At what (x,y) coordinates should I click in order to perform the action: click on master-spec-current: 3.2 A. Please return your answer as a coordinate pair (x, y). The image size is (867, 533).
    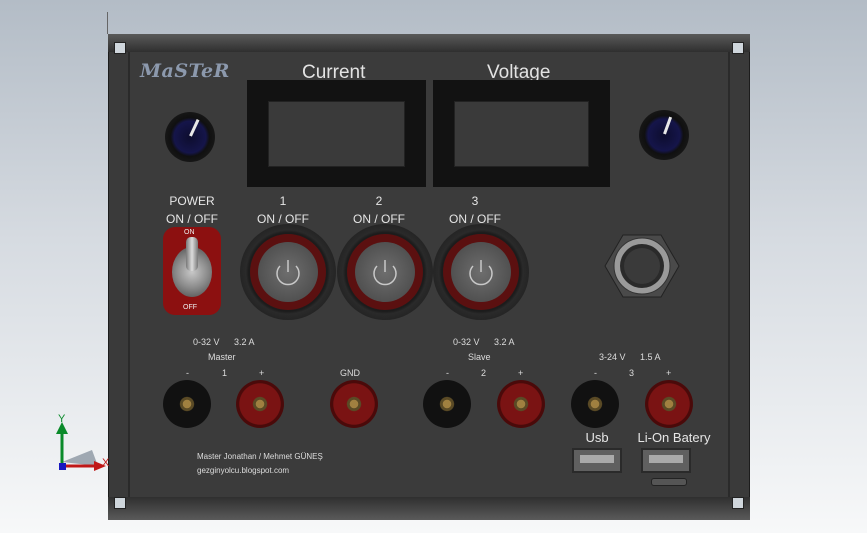
    Looking at the image, I should click on (244, 342).